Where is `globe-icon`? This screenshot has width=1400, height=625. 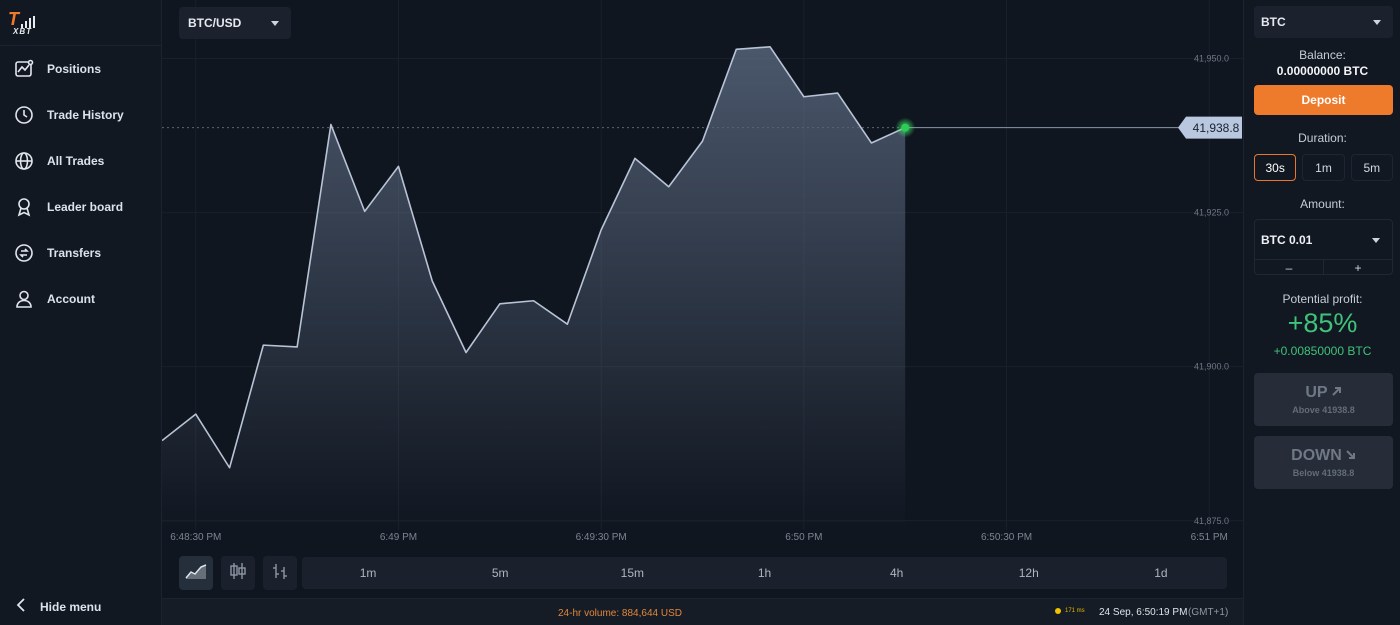 globe-icon is located at coordinates (24, 161).